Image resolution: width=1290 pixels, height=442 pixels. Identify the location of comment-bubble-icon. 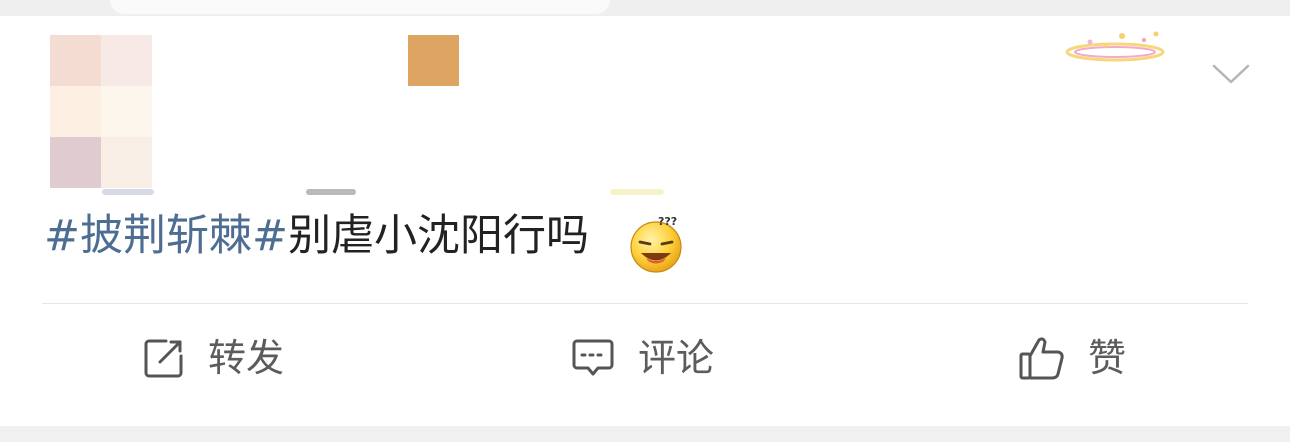
(593, 357).